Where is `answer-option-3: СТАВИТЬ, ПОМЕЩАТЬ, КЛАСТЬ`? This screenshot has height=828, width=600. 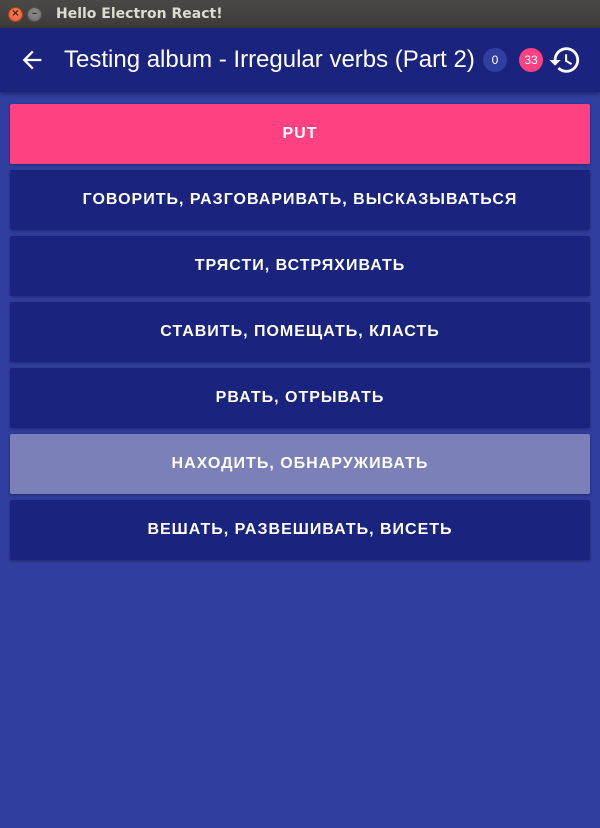
answer-option-3: СТАВИТЬ, ПОМЕЩАТЬ, КЛАСТЬ is located at coordinates (300, 332).